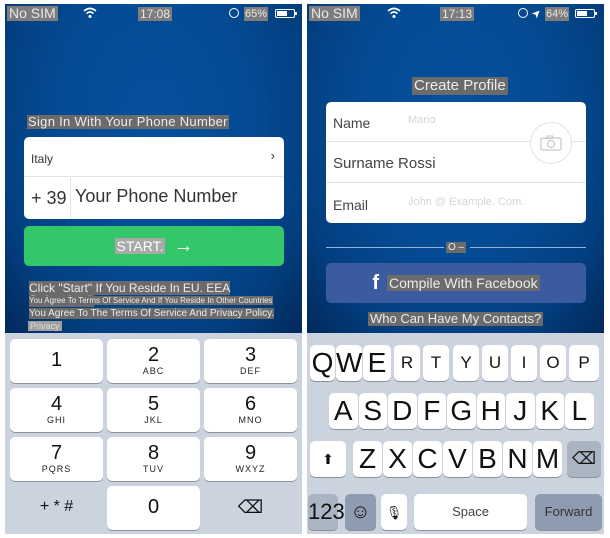  Describe the element at coordinates (153, 410) in the screenshot. I see `keypad-key-5: 5 JKL` at that location.